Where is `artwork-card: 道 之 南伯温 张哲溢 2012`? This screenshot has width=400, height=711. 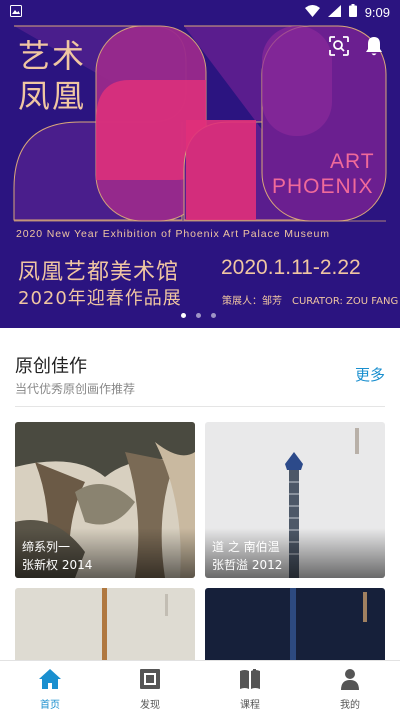
artwork-card: 道 之 南伯温 张哲溢 2012 is located at coordinates (295, 500).